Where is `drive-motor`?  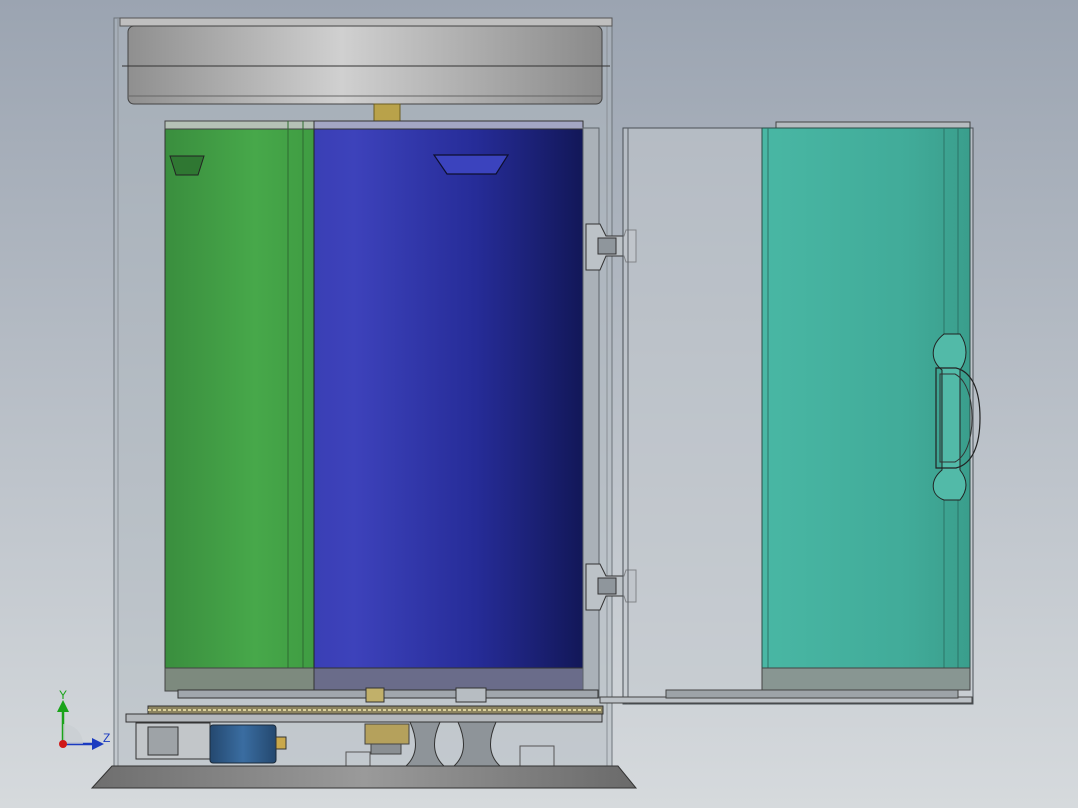
drive-motor is located at coordinates (211, 743).